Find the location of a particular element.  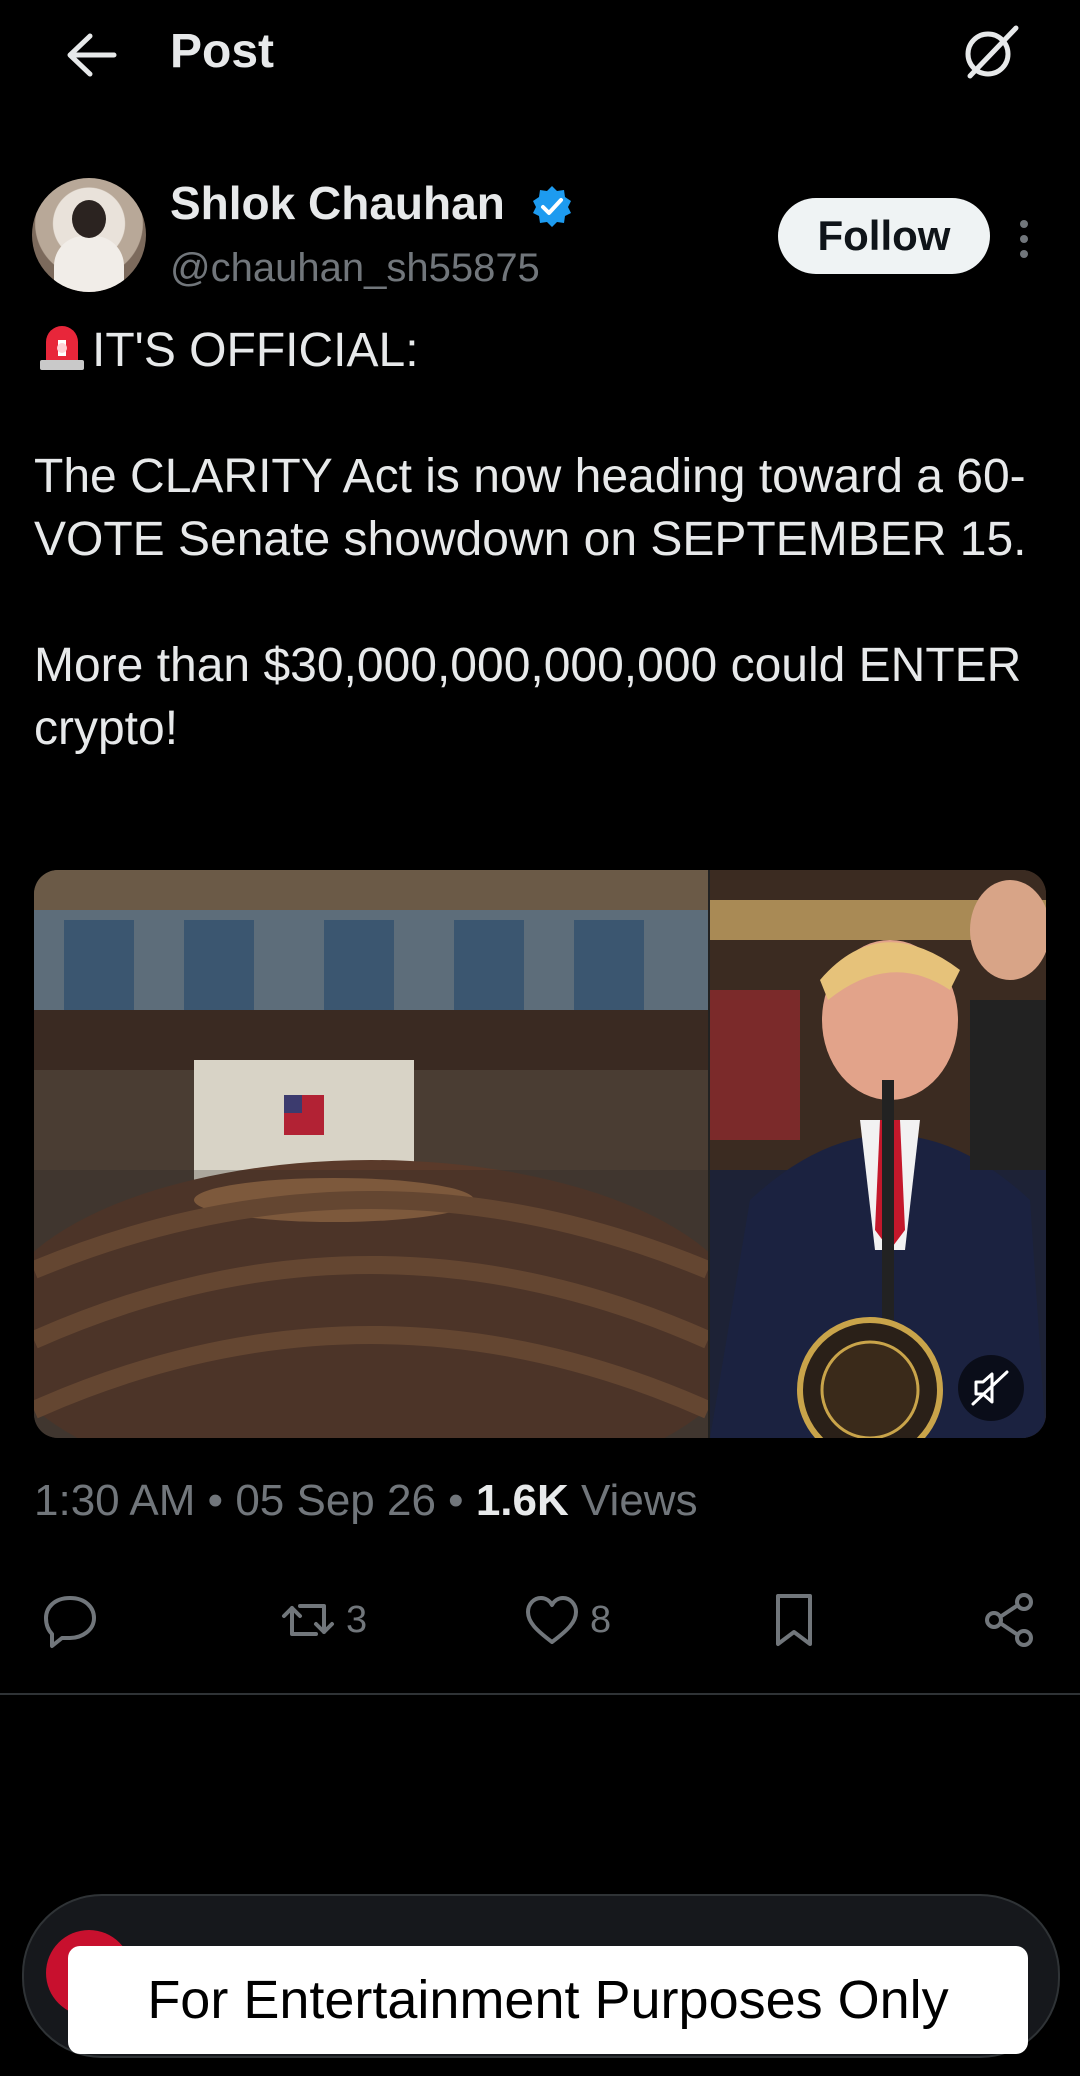

mute-icon is located at coordinates (991, 1388).